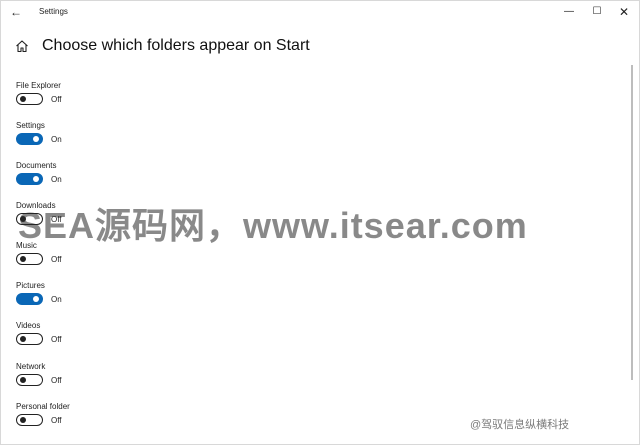  What do you see at coordinates (30, 125) in the screenshot?
I see `setting-label: Settings` at bounding box center [30, 125].